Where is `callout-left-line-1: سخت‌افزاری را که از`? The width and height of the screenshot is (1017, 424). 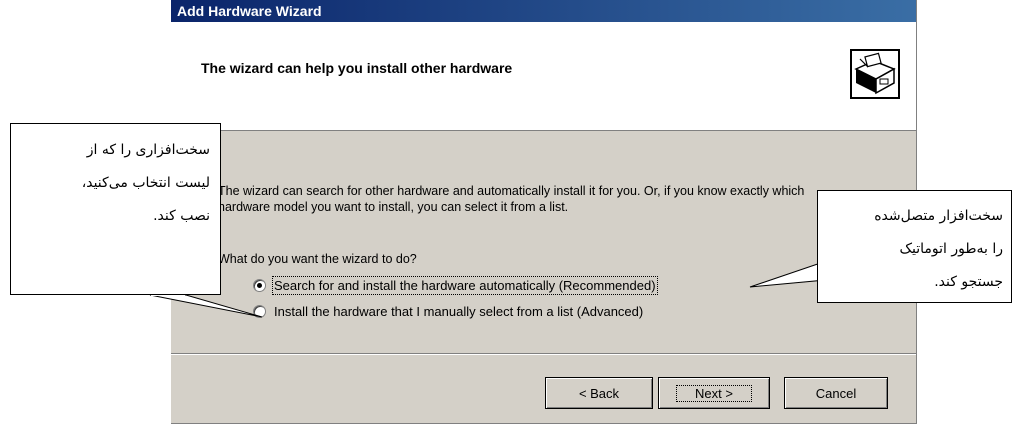
callout-left-line-1: سخت‌افزاری را که از is located at coordinates (148, 150).